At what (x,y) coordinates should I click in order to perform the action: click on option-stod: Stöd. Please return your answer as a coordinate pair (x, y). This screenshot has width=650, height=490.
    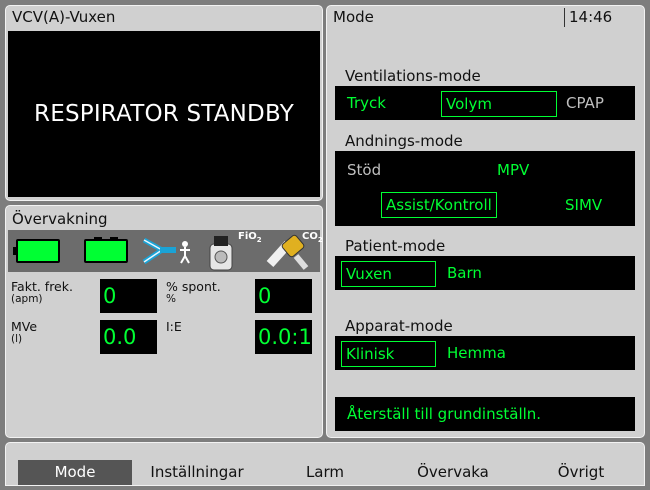
    Looking at the image, I should click on (364, 170).